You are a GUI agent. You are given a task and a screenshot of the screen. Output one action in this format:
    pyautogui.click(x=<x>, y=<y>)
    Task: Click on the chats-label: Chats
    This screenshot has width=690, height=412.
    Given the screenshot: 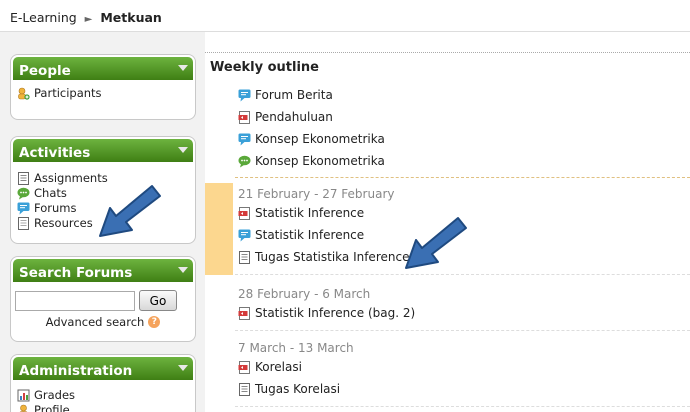 What is the action you would take?
    pyautogui.click(x=50, y=193)
    